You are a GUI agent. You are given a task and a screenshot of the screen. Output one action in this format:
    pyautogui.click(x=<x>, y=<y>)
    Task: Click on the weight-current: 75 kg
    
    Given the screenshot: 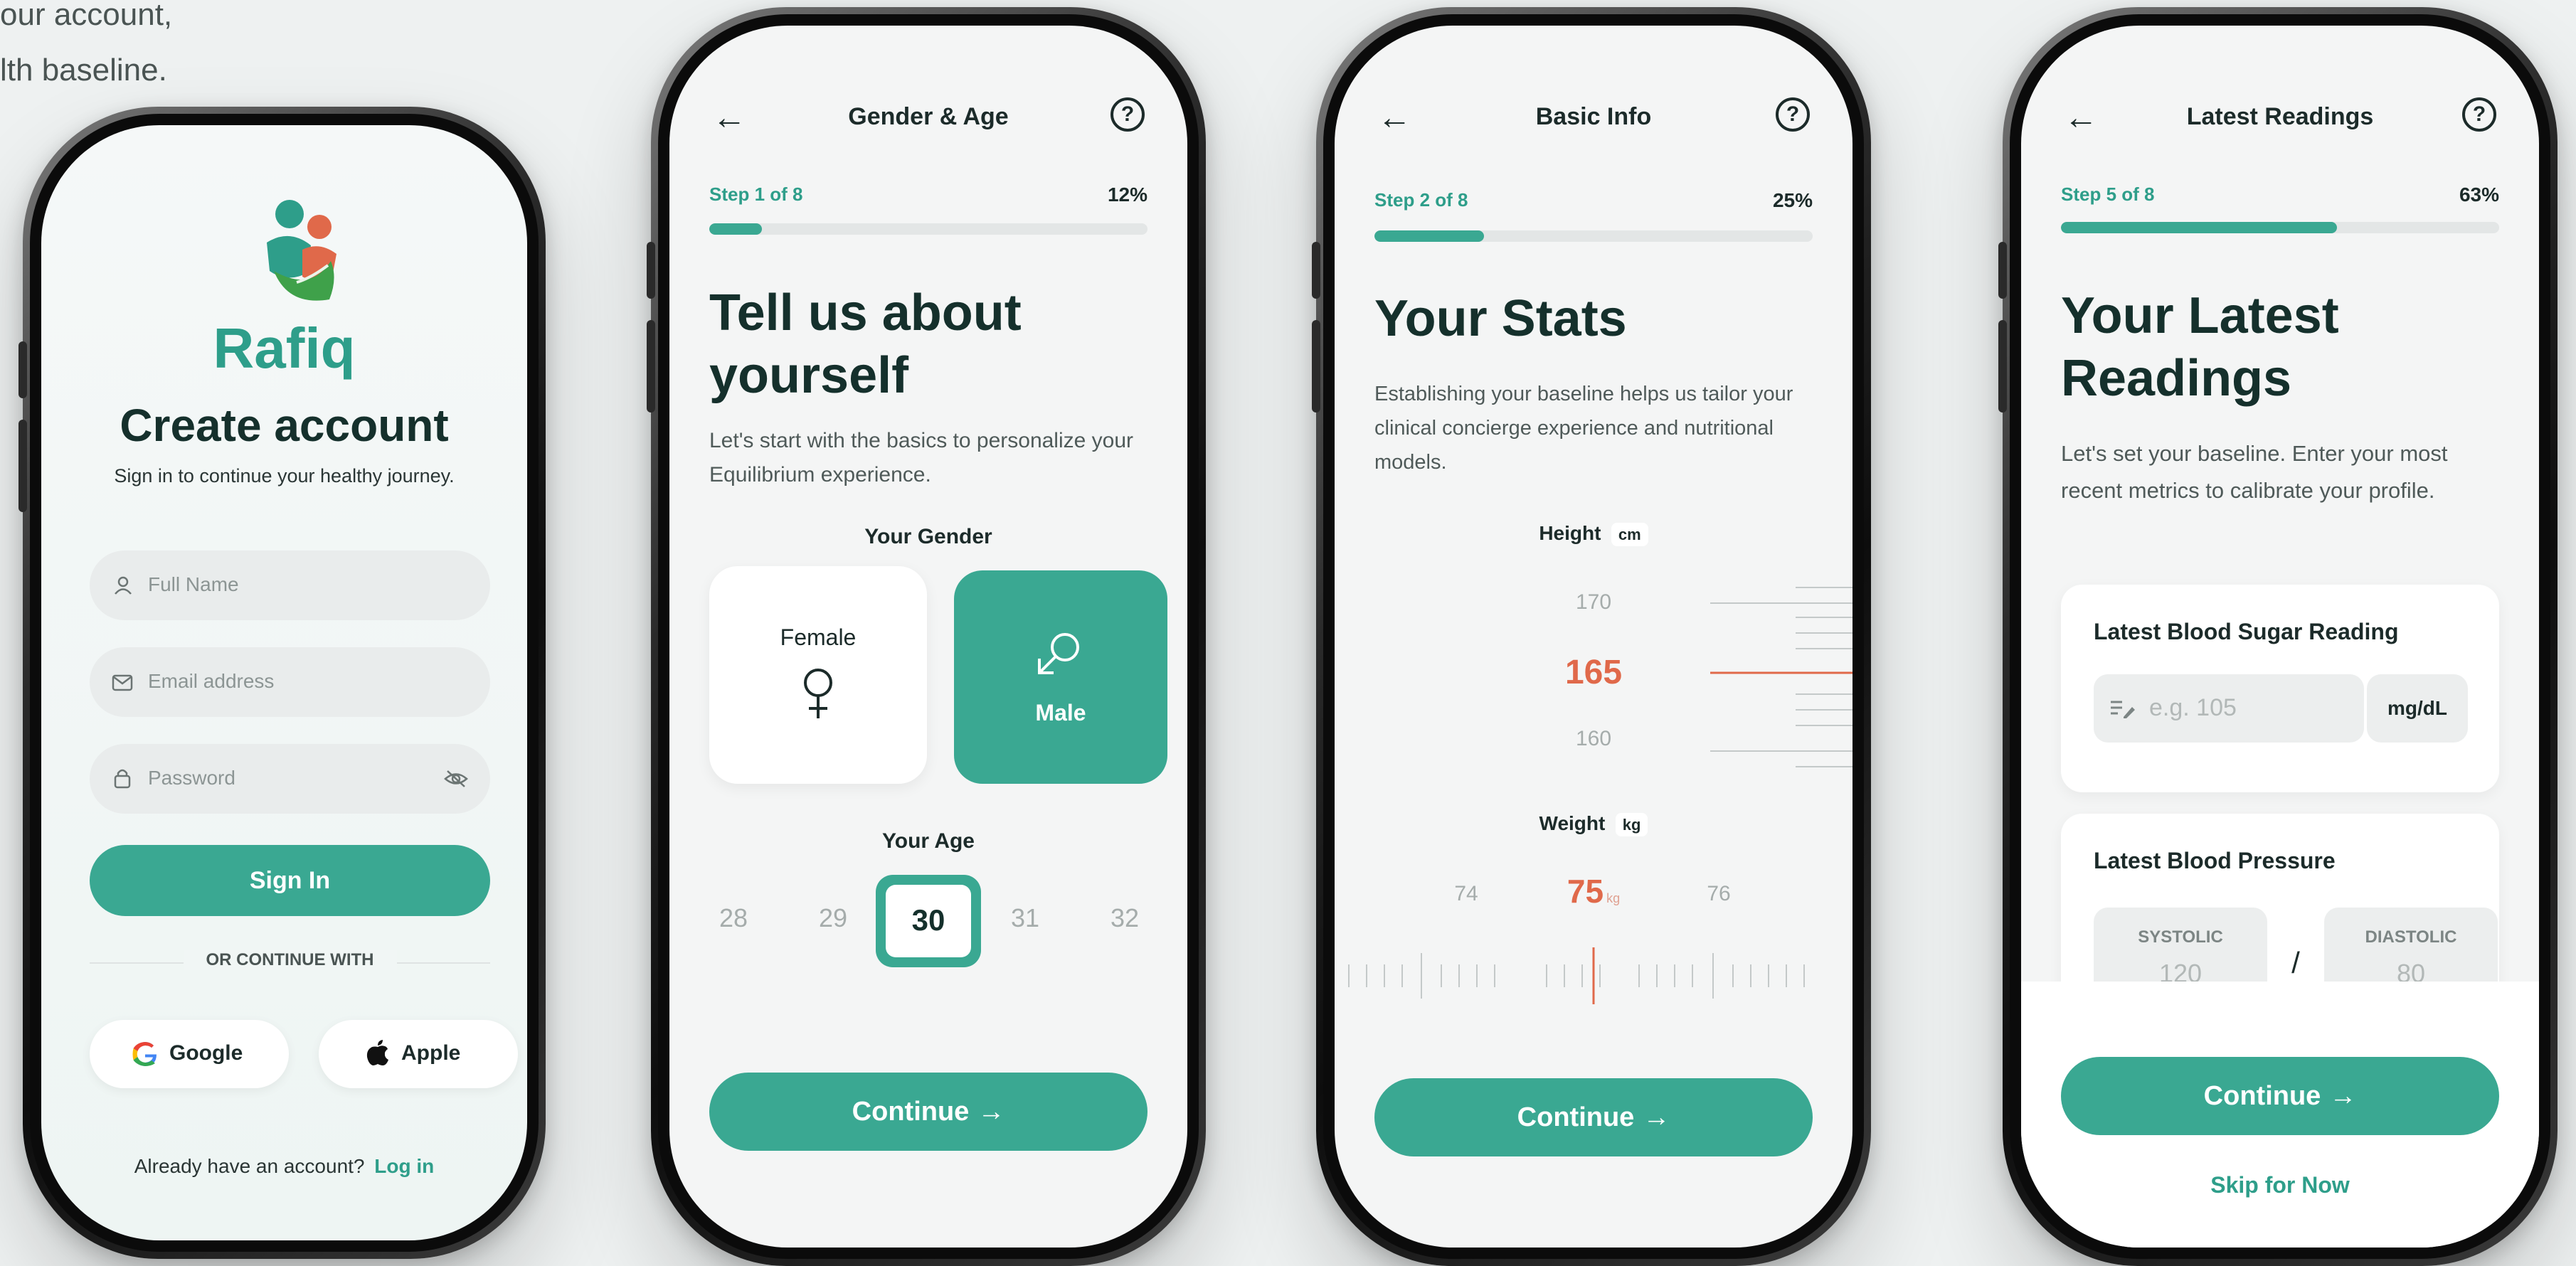 What is the action you would take?
    pyautogui.click(x=1594, y=891)
    